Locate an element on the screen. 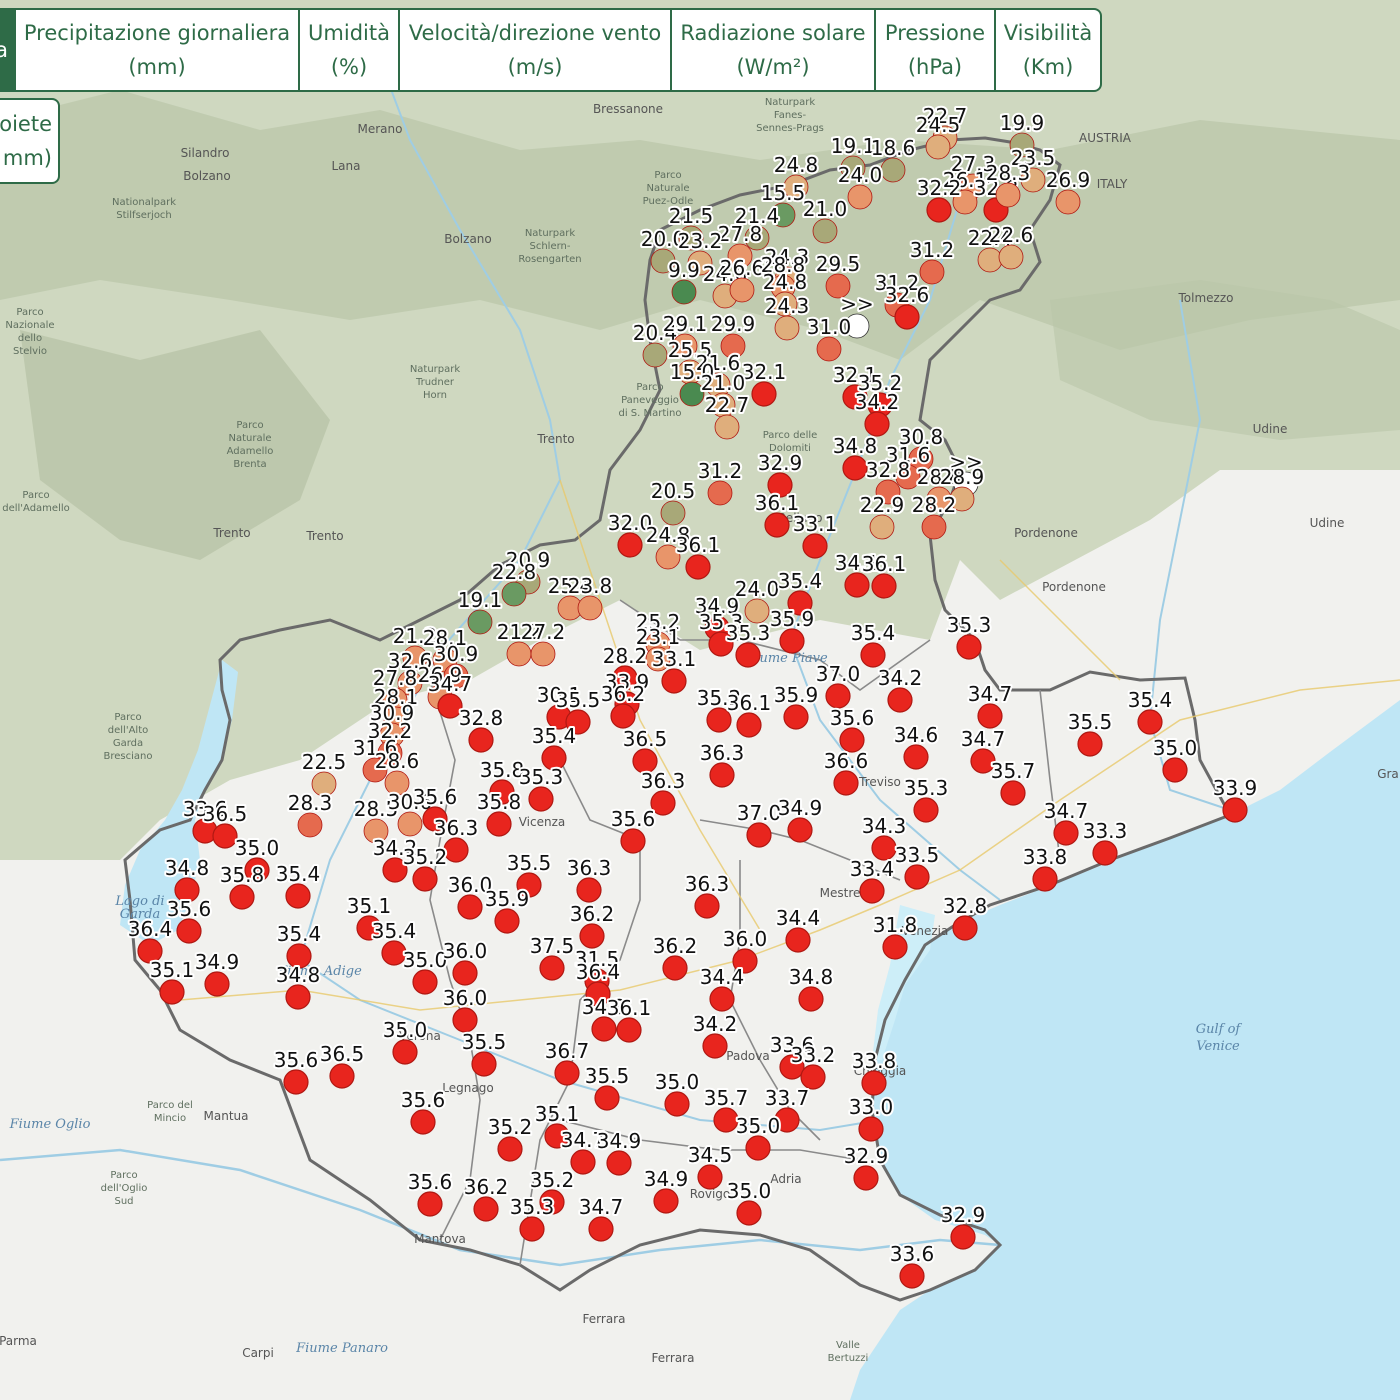  station-marker: 9.9 is located at coordinates (684, 280).